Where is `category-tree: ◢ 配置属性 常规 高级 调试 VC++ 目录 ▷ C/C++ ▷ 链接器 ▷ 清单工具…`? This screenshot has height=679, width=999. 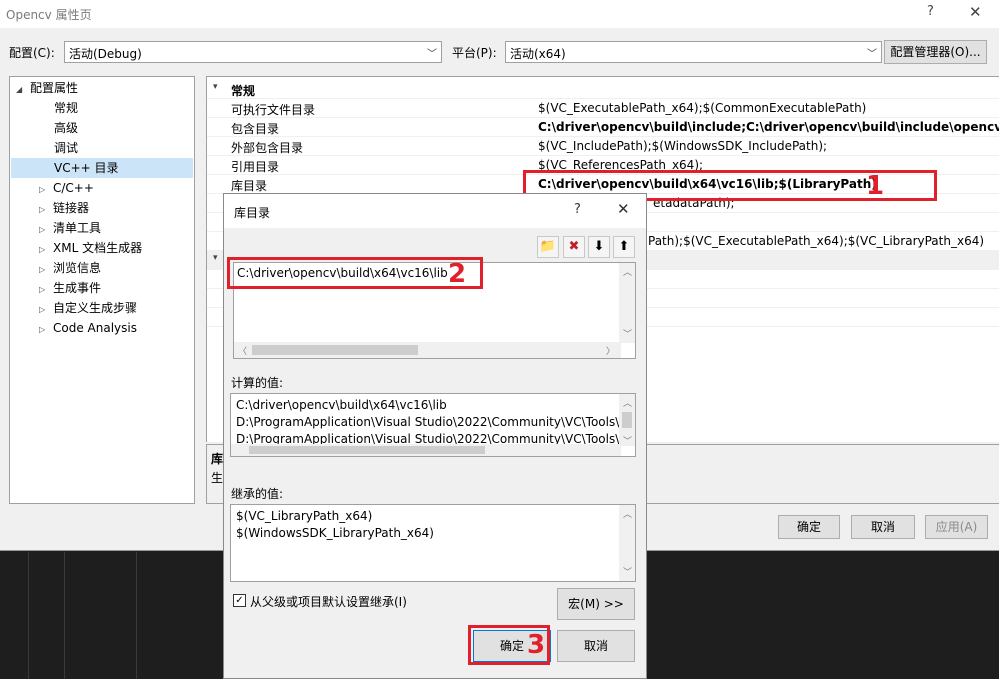
category-tree: ◢ 配置属性 常规 高级 调试 VC++ 目录 ▷ C/C++ ▷ 链接器 ▷ 清单工具… is located at coordinates (102, 290).